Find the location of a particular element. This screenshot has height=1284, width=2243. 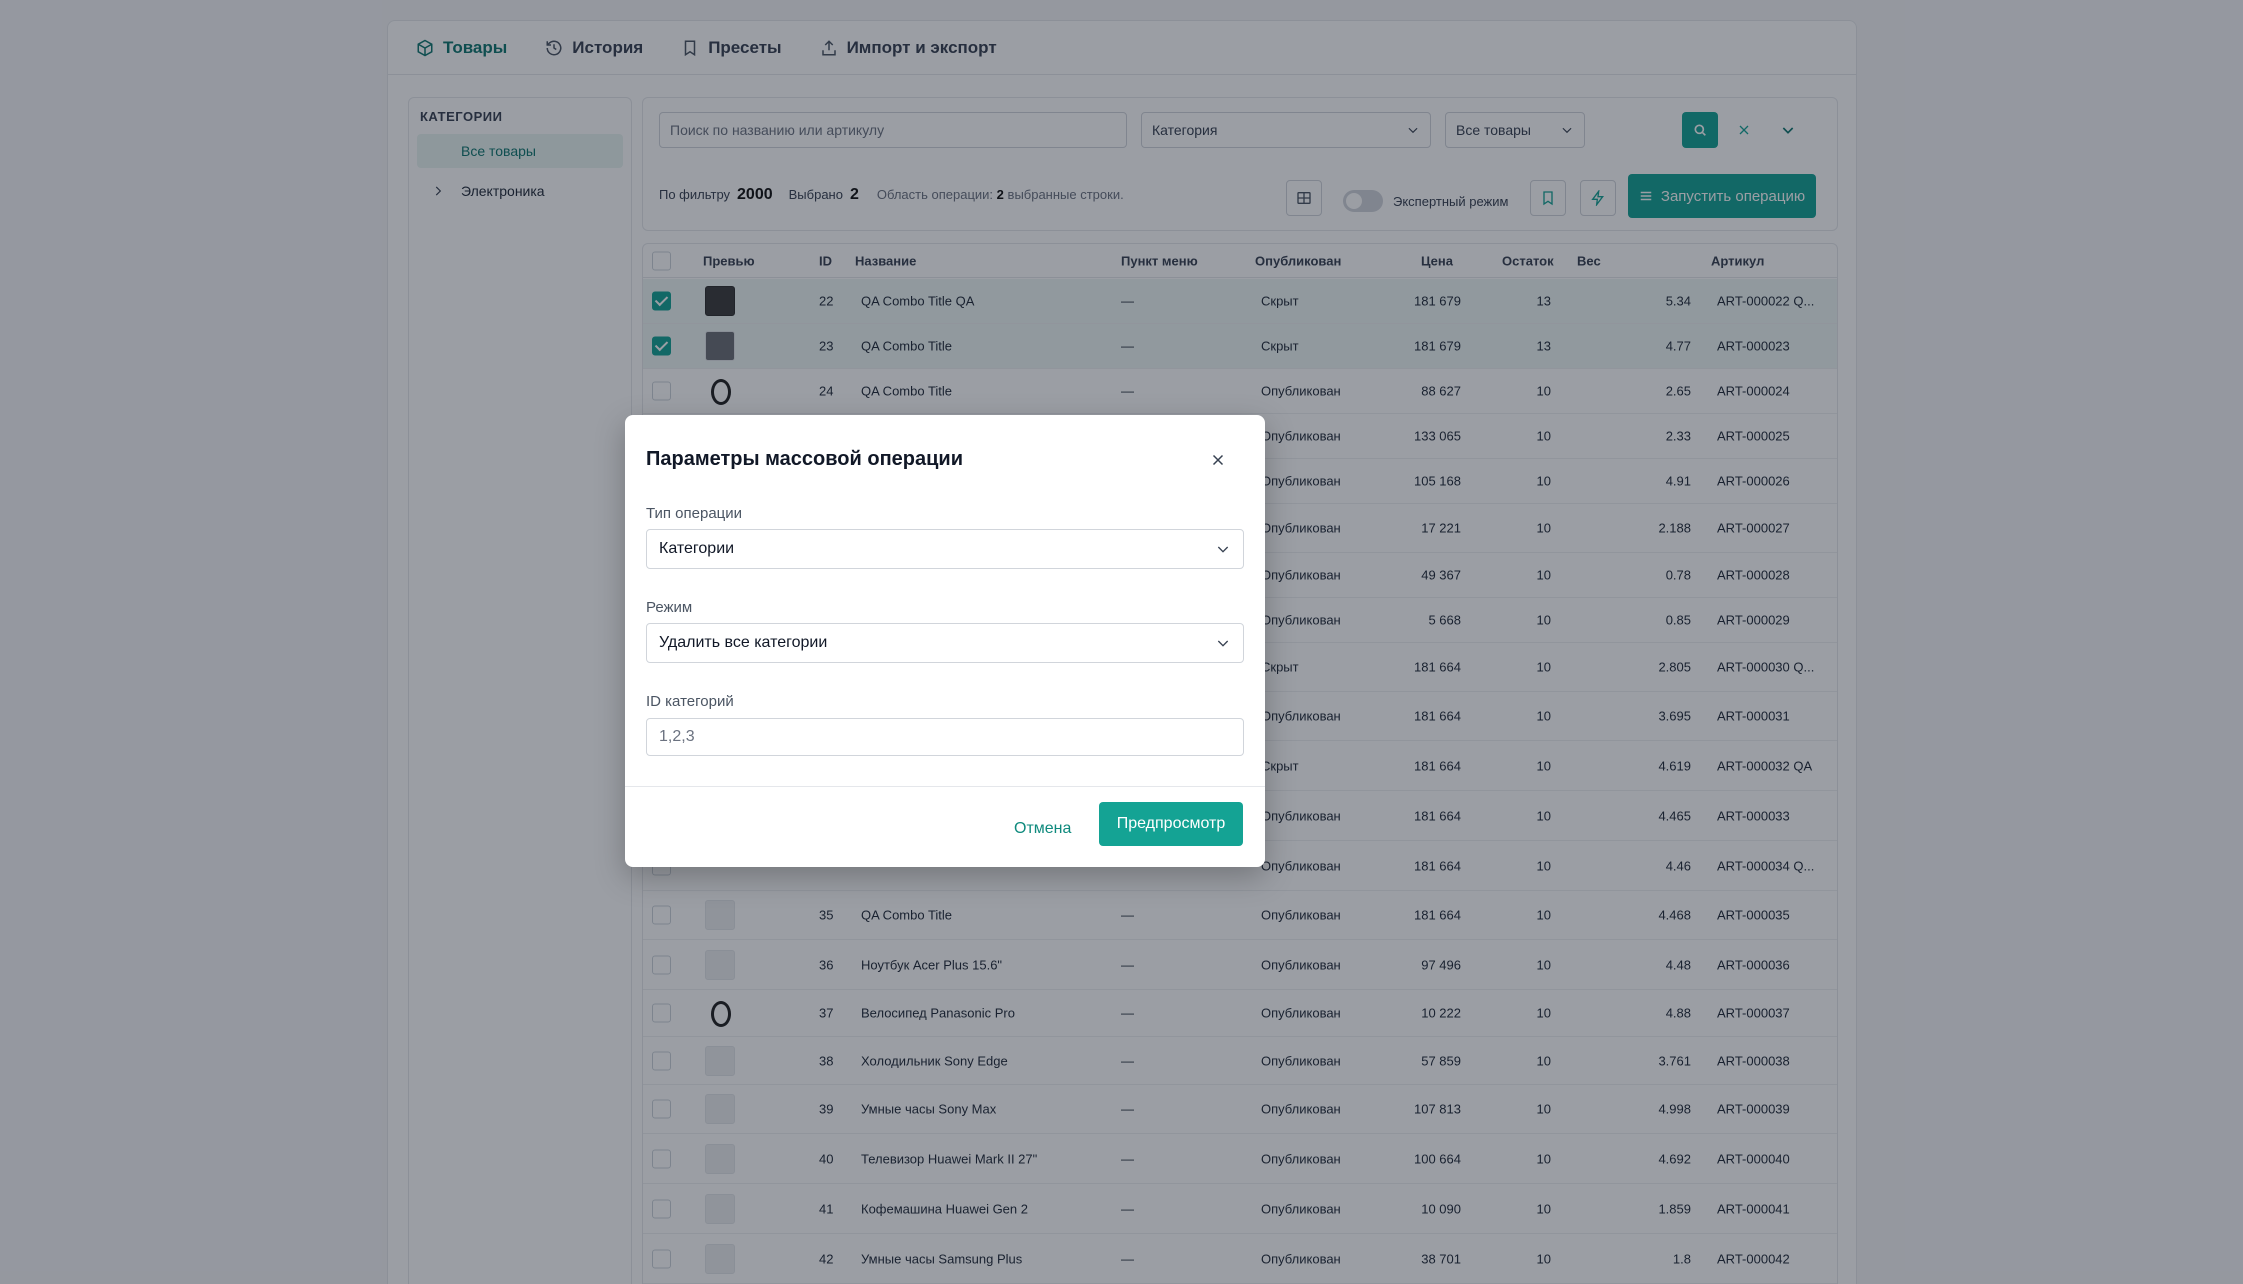

modal-close-button is located at coordinates (1218, 460).